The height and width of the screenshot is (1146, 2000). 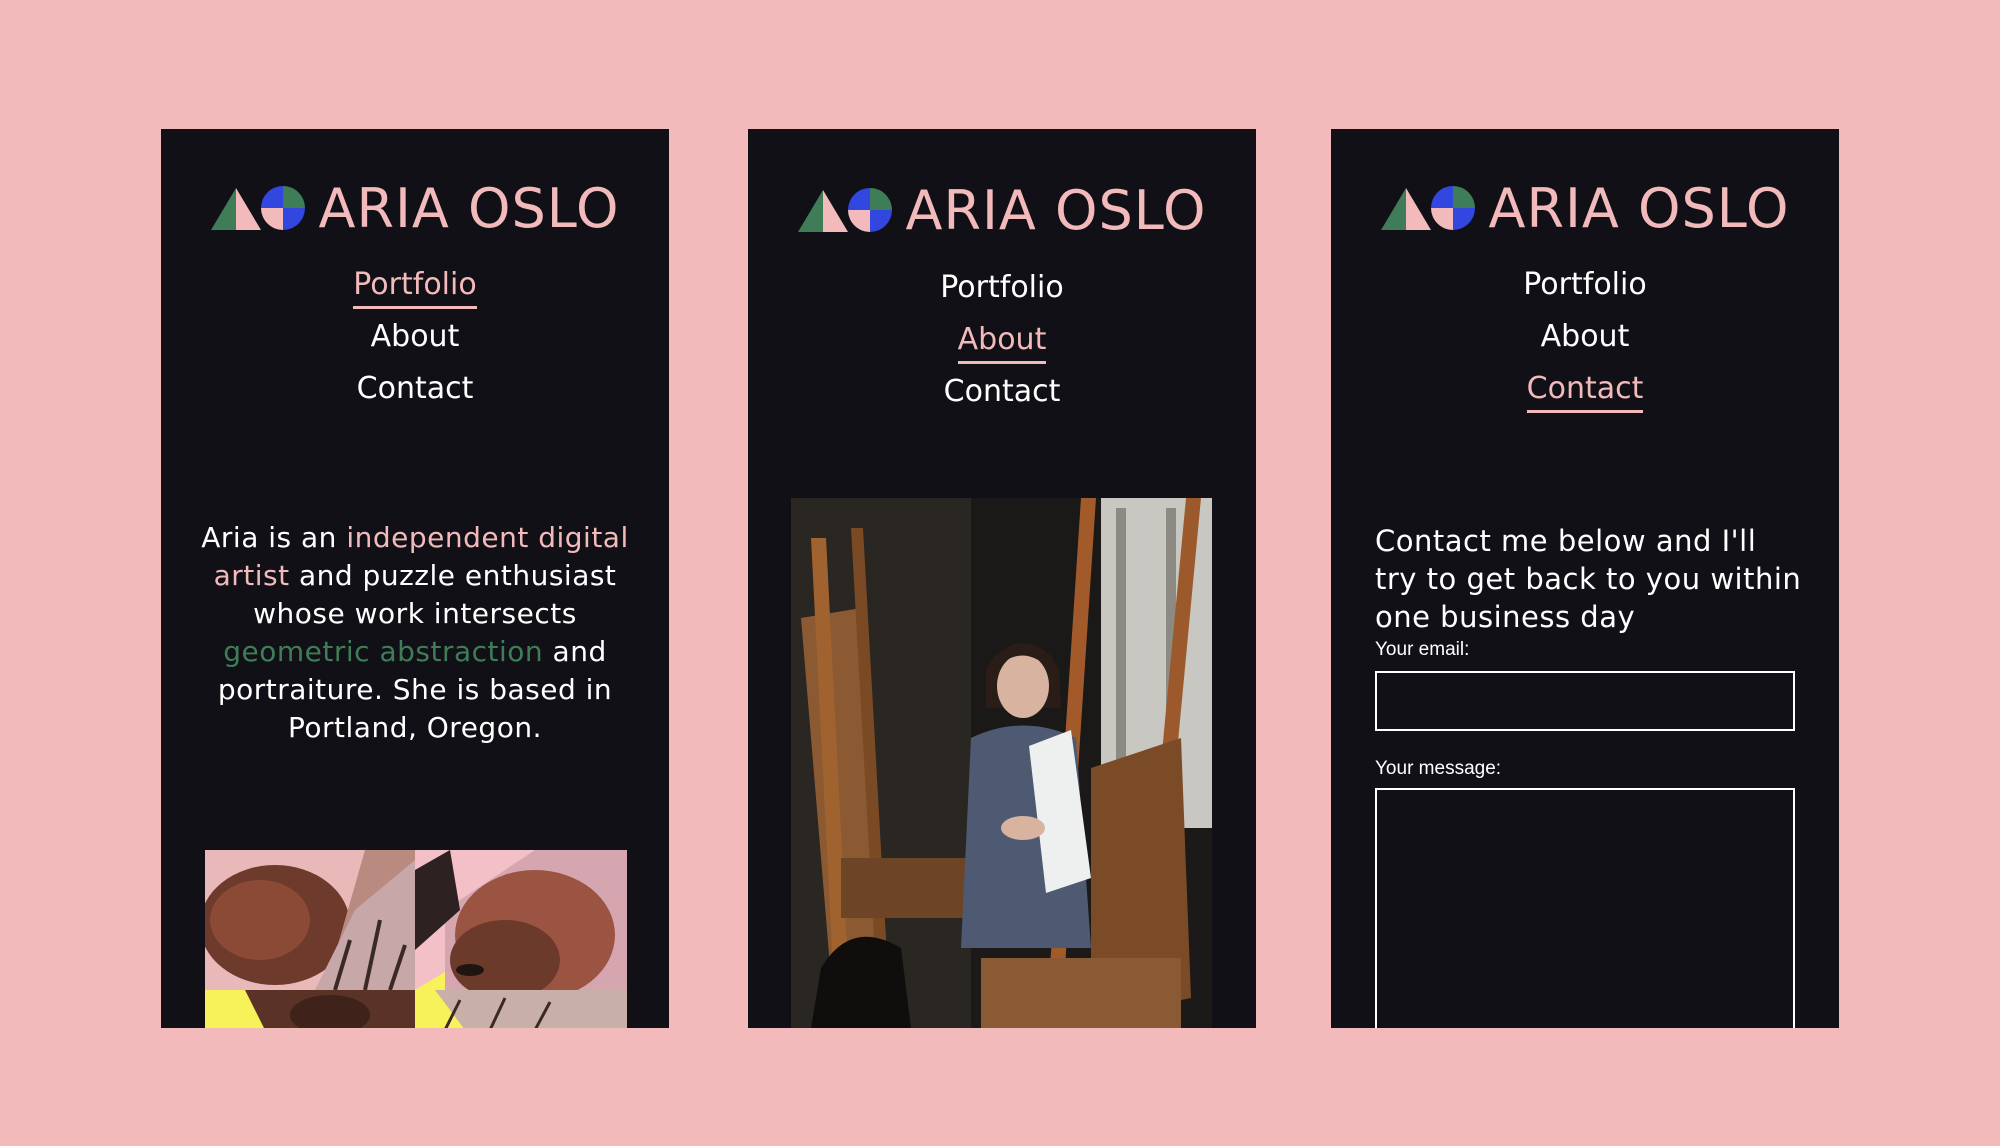 What do you see at coordinates (1422, 649) in the screenshot?
I see `email-label: Your email:` at bounding box center [1422, 649].